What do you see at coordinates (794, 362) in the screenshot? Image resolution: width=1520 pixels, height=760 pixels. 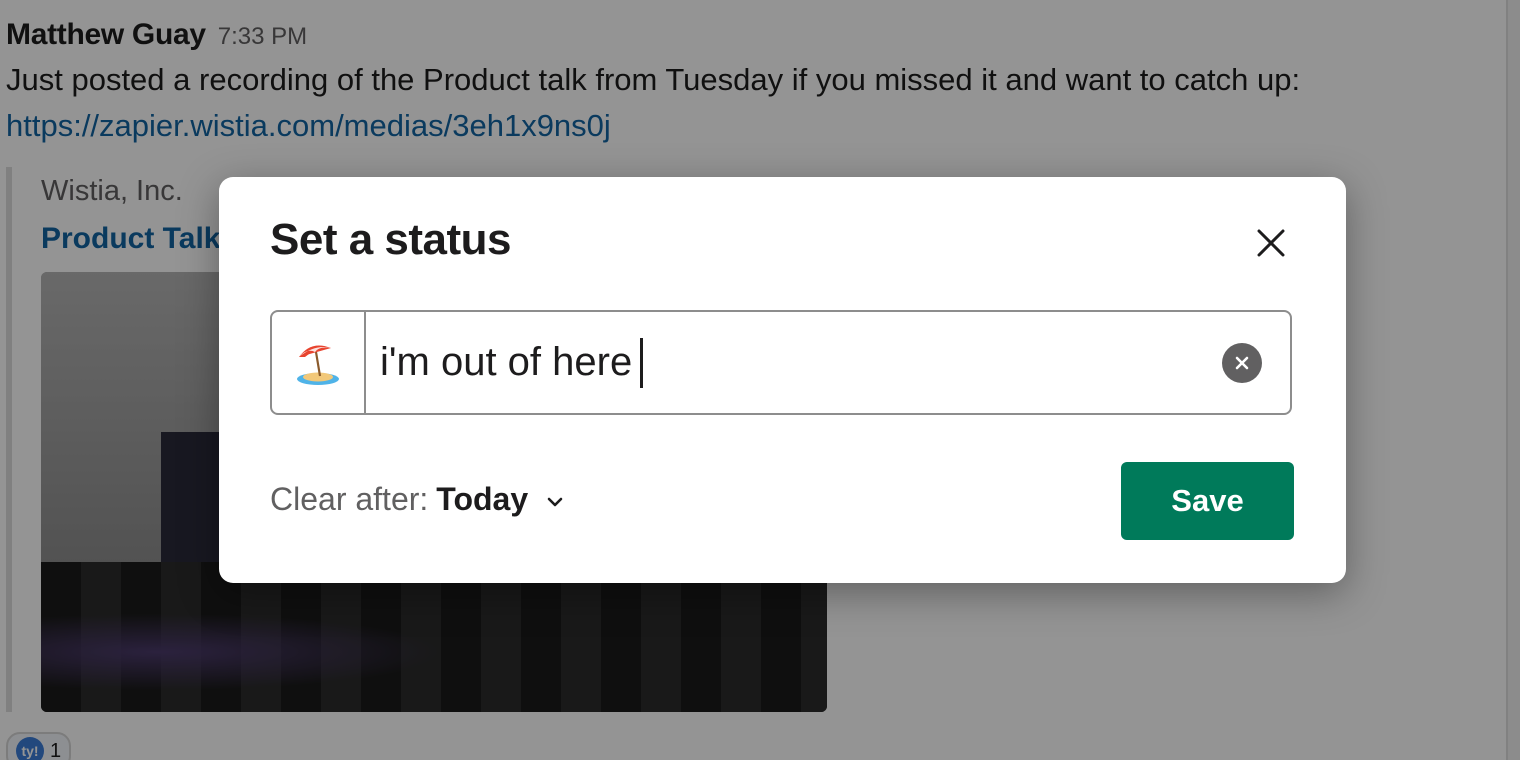 I see `status-text-input: i'm out of here` at bounding box center [794, 362].